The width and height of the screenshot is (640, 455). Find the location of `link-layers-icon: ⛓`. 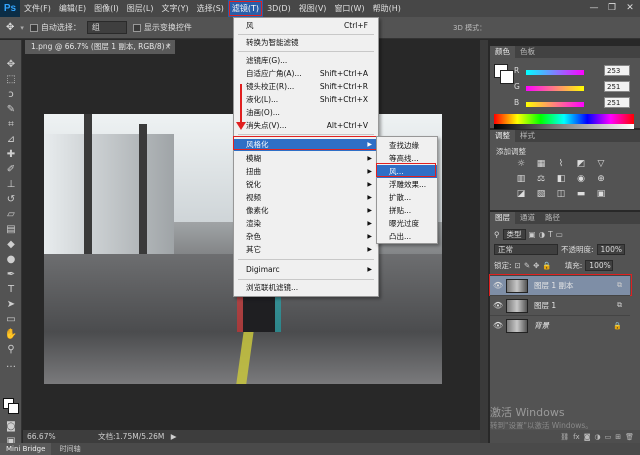

link-layers-icon: ⛓ is located at coordinates (564, 437).